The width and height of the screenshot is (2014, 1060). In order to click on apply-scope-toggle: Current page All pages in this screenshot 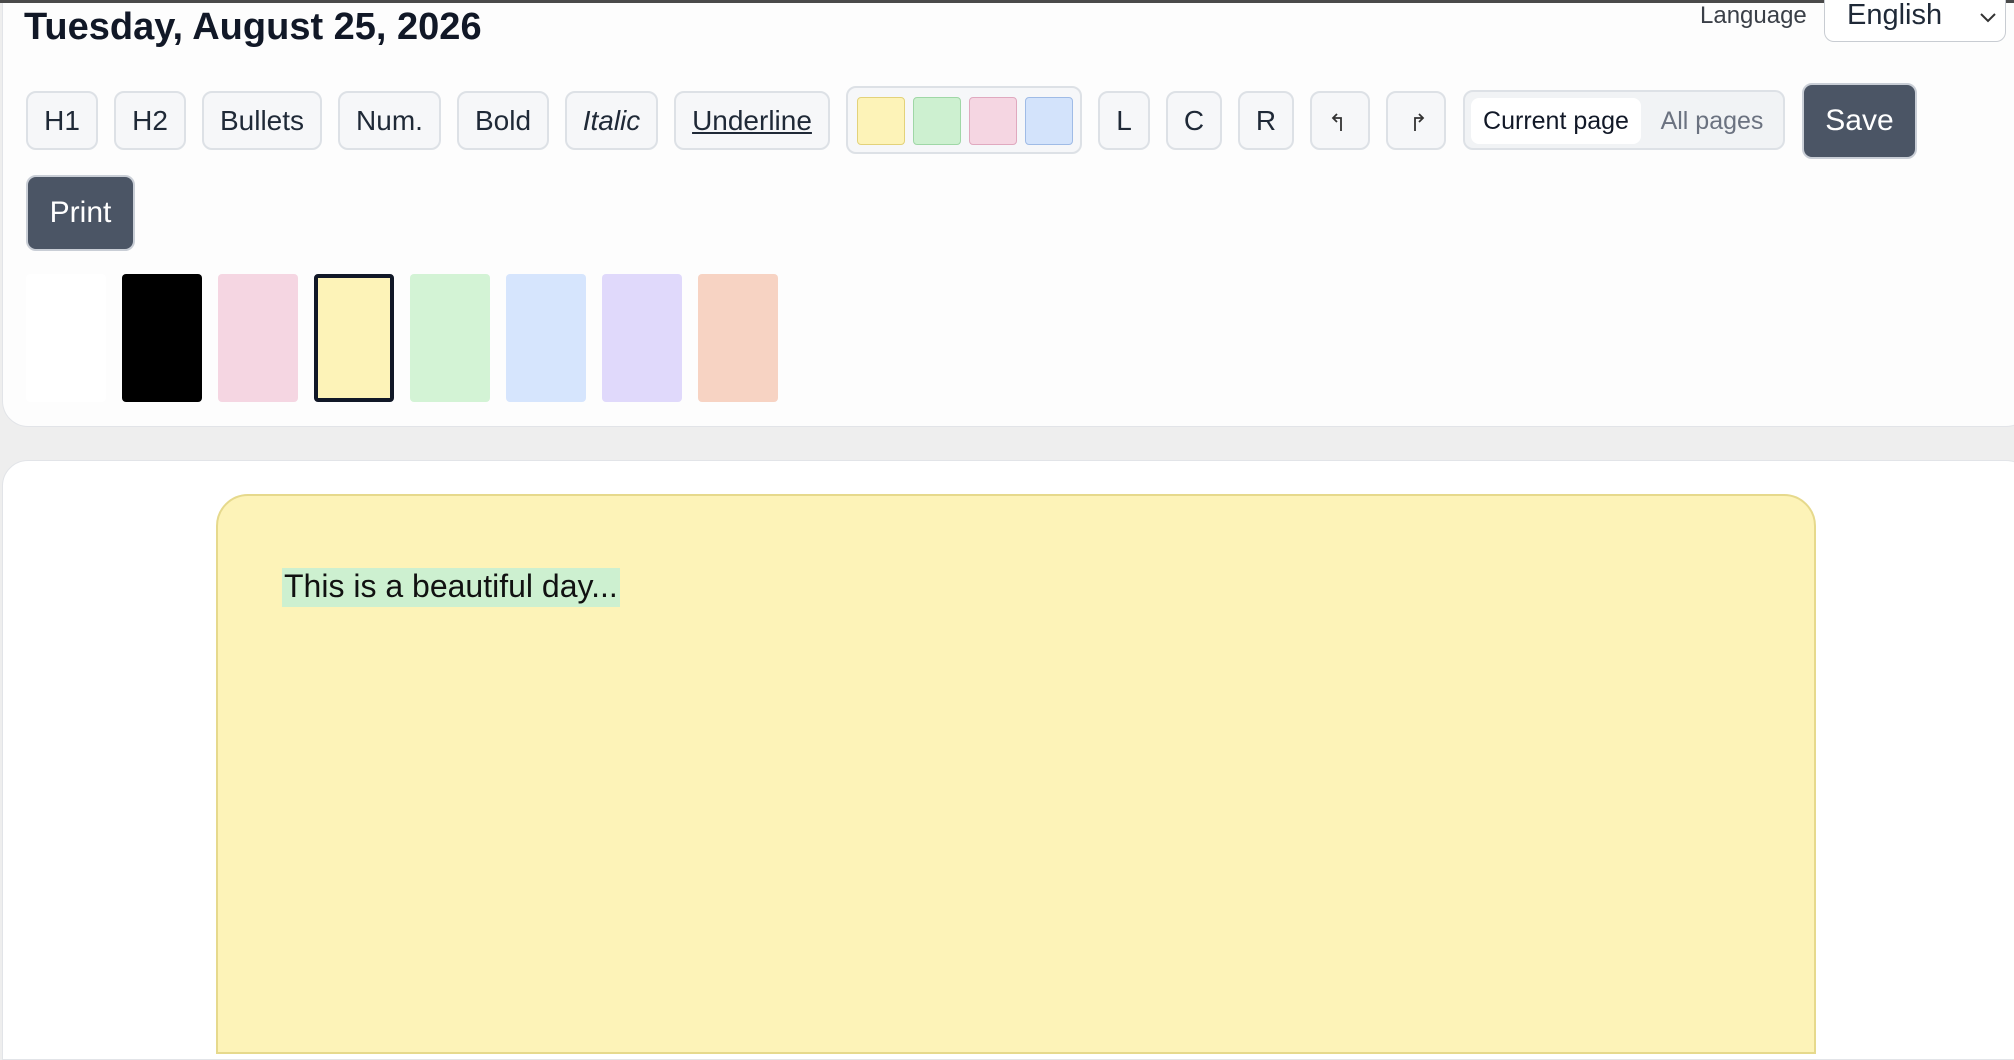, I will do `click(1624, 120)`.